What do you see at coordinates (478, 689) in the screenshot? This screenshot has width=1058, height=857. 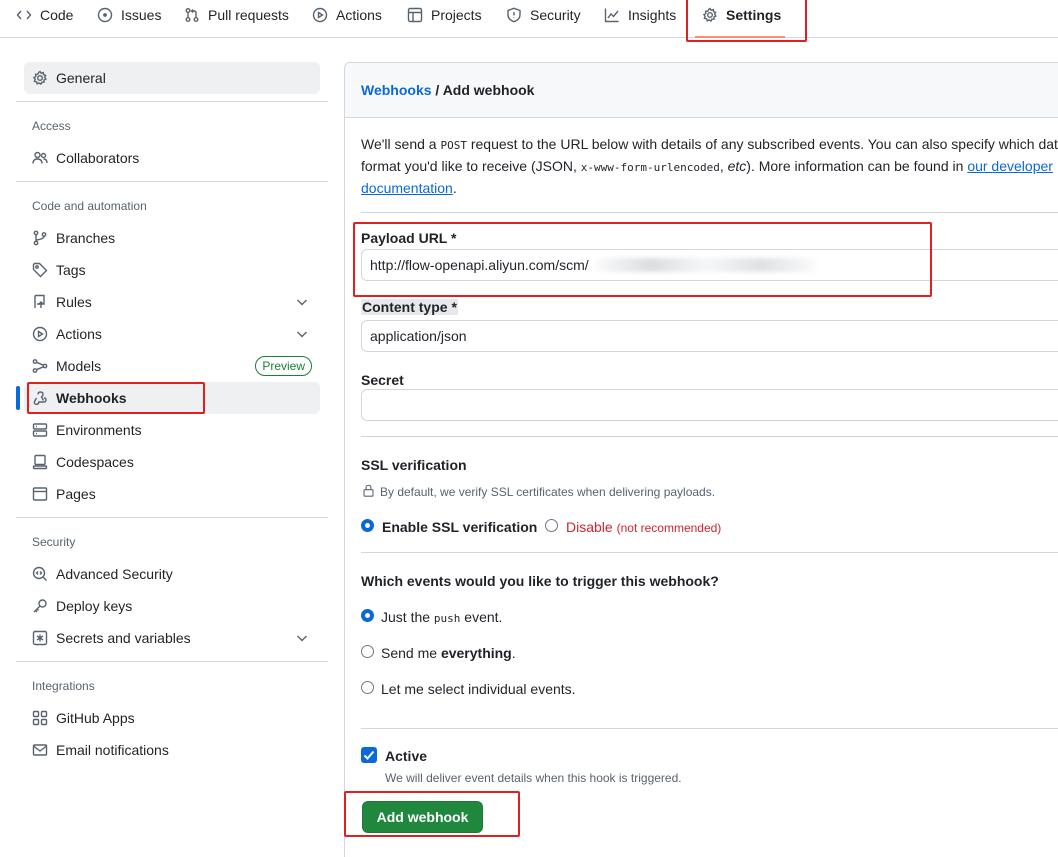 I see `event-individual-label: Let me select individual events.` at bounding box center [478, 689].